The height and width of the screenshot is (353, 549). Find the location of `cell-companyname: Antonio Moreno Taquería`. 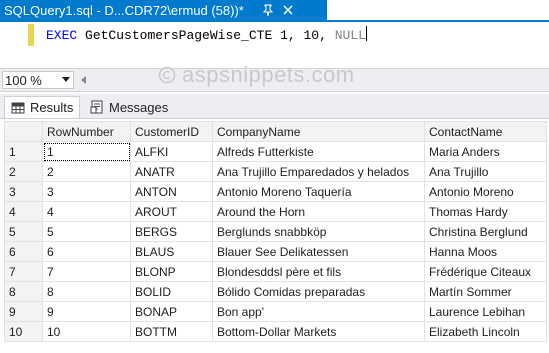

cell-companyname: Antonio Moreno Taquería is located at coordinates (318, 191).